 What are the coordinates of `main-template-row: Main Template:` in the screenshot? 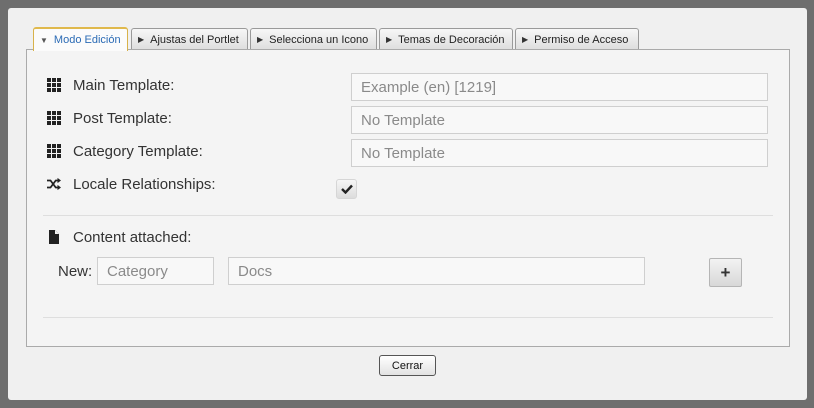 It's located at (110, 85).